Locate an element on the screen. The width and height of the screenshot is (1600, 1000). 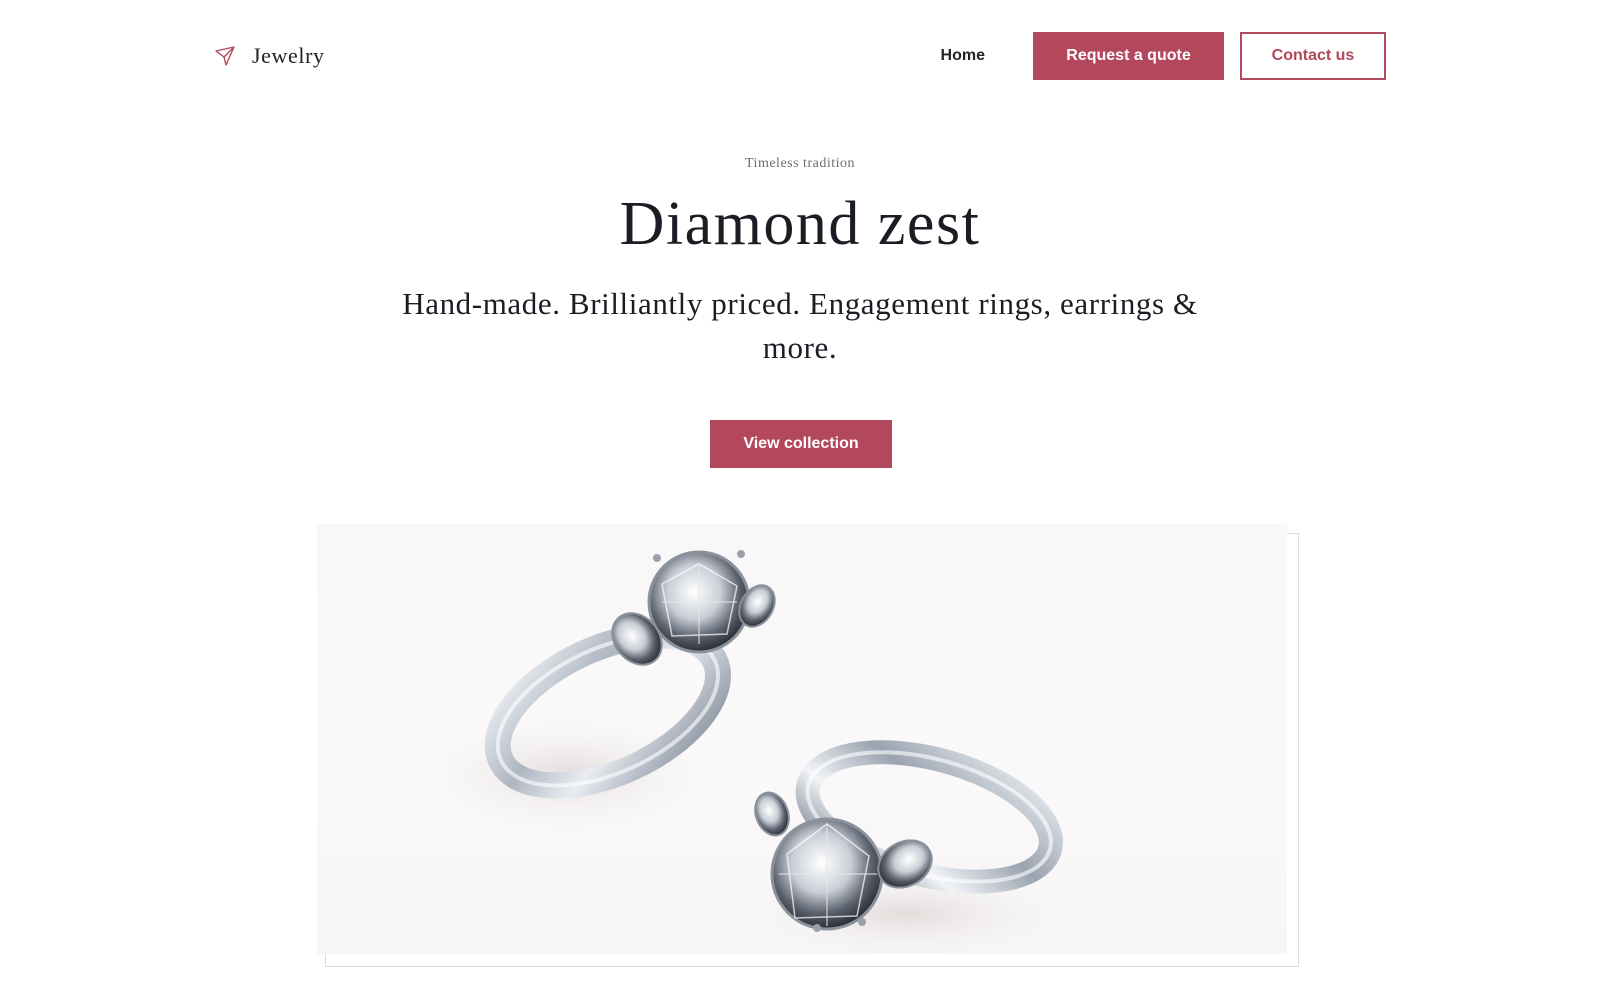
hero-eyebrow: Timeless tradition is located at coordinates (800, 163).